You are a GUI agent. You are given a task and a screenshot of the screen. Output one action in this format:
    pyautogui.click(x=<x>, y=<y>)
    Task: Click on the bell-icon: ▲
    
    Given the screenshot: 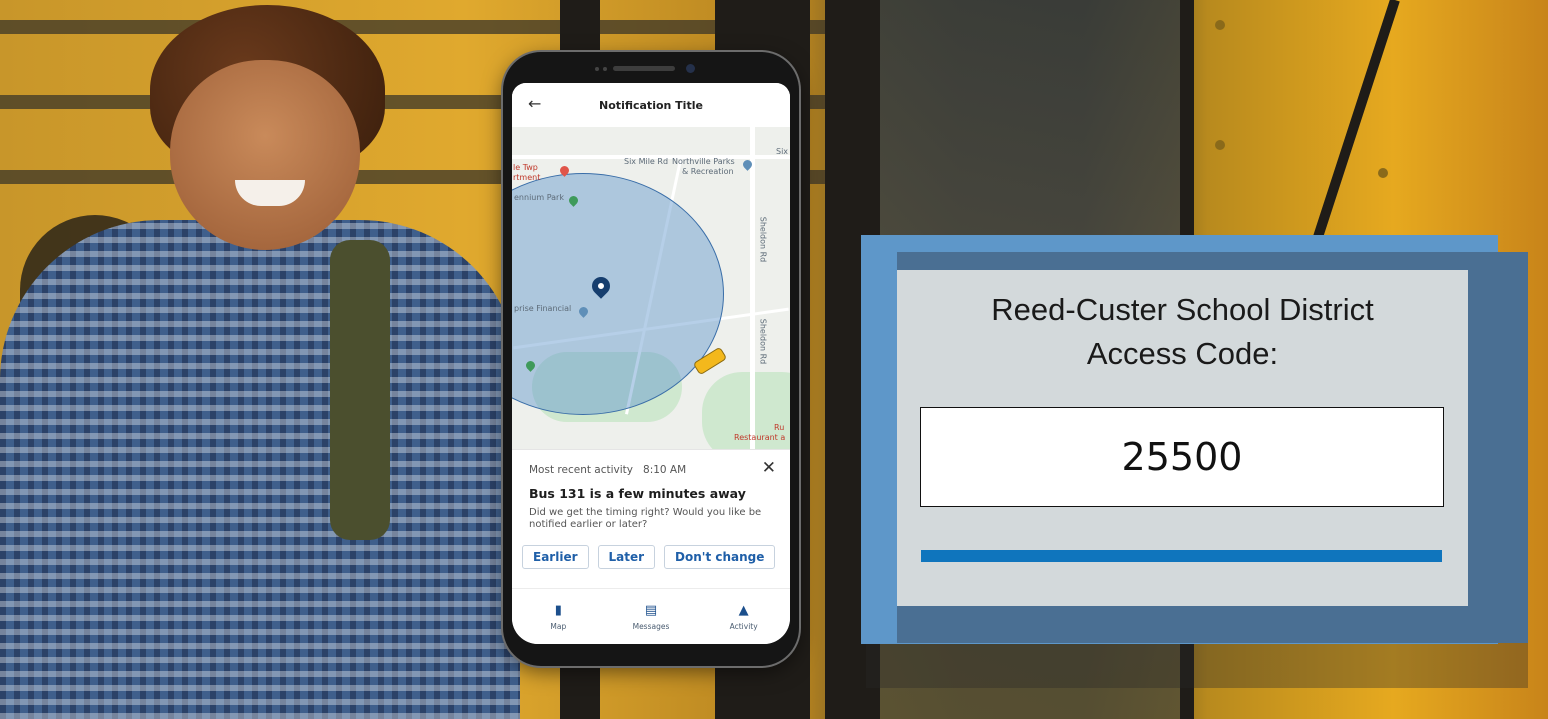 What is the action you would take?
    pyautogui.click(x=743, y=610)
    